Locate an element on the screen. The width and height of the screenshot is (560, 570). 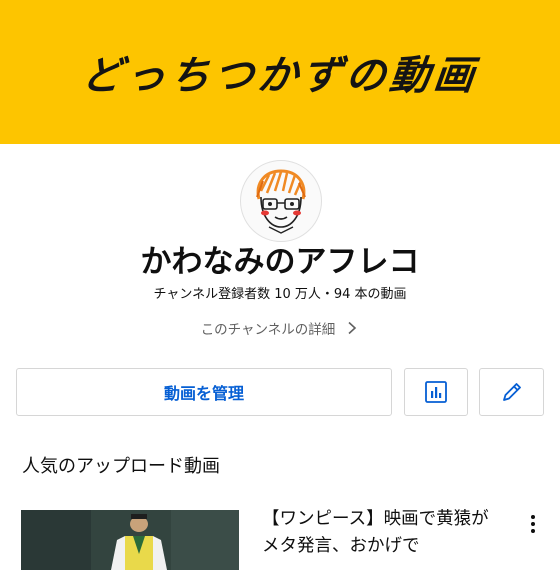
edit-channel-button is located at coordinates (511, 392).